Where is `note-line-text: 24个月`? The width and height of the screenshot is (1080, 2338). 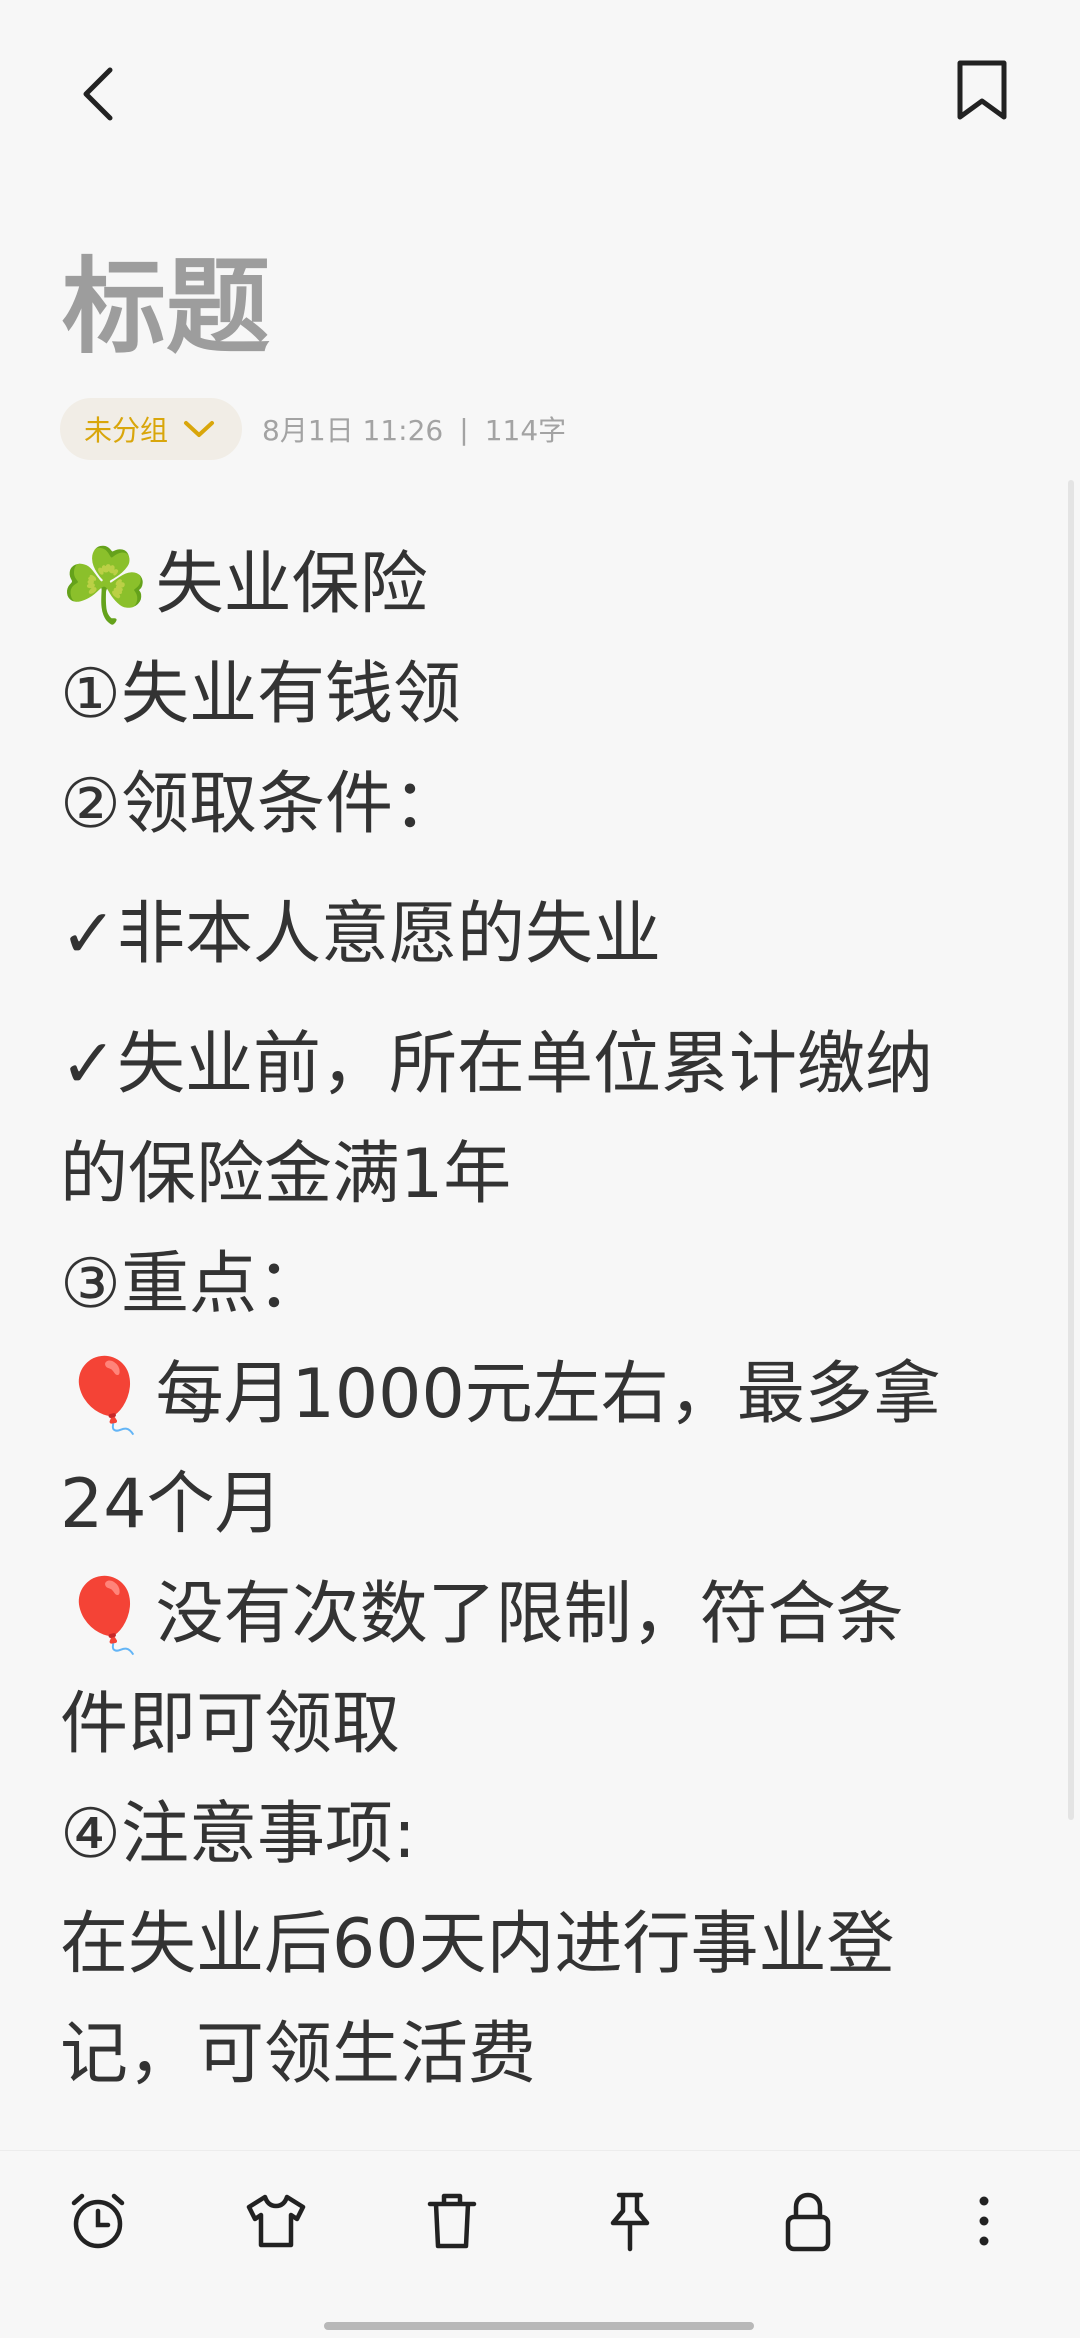 note-line-text: 24个月 is located at coordinates (171, 1504).